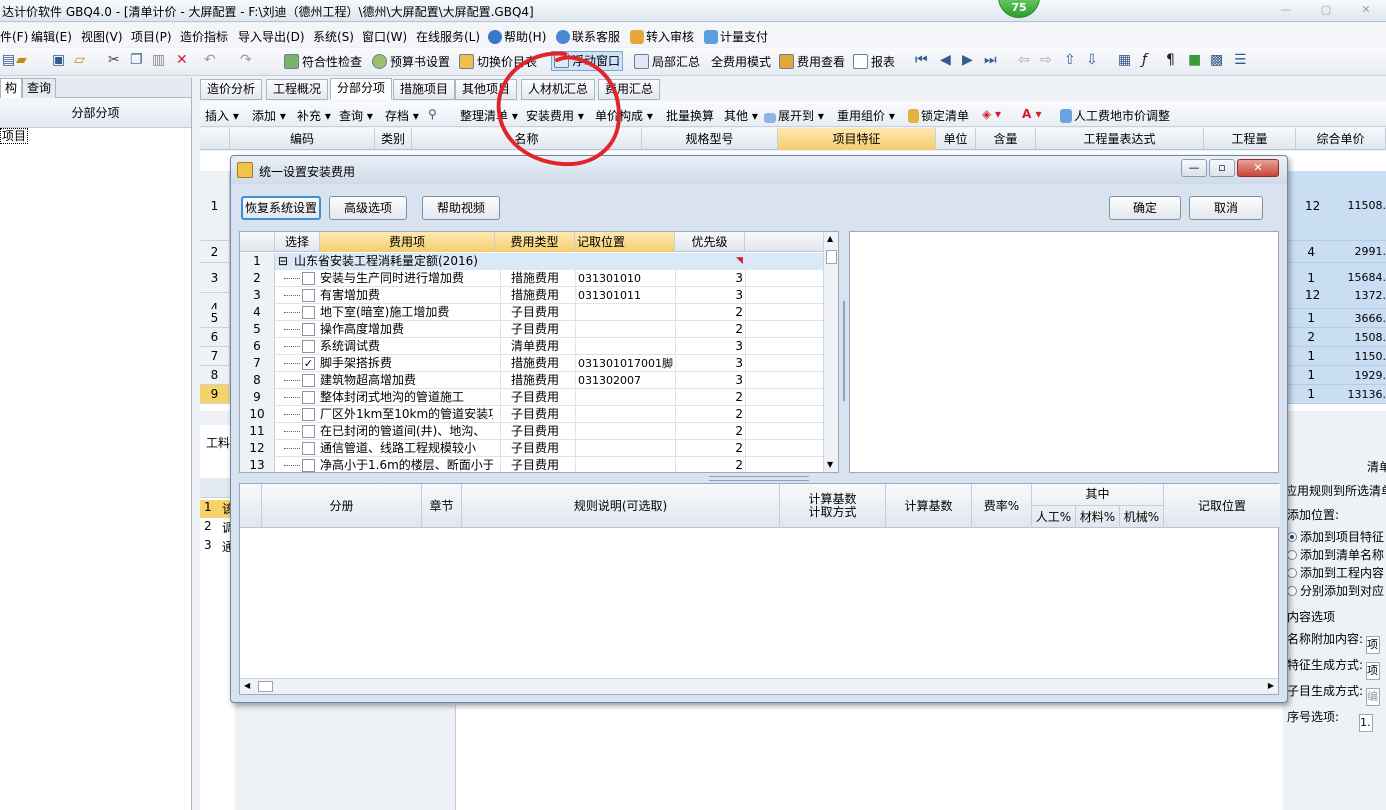 The image size is (1386, 810). Describe the element at coordinates (215, 375) in the screenshot. I see `row-number: 8` at that location.